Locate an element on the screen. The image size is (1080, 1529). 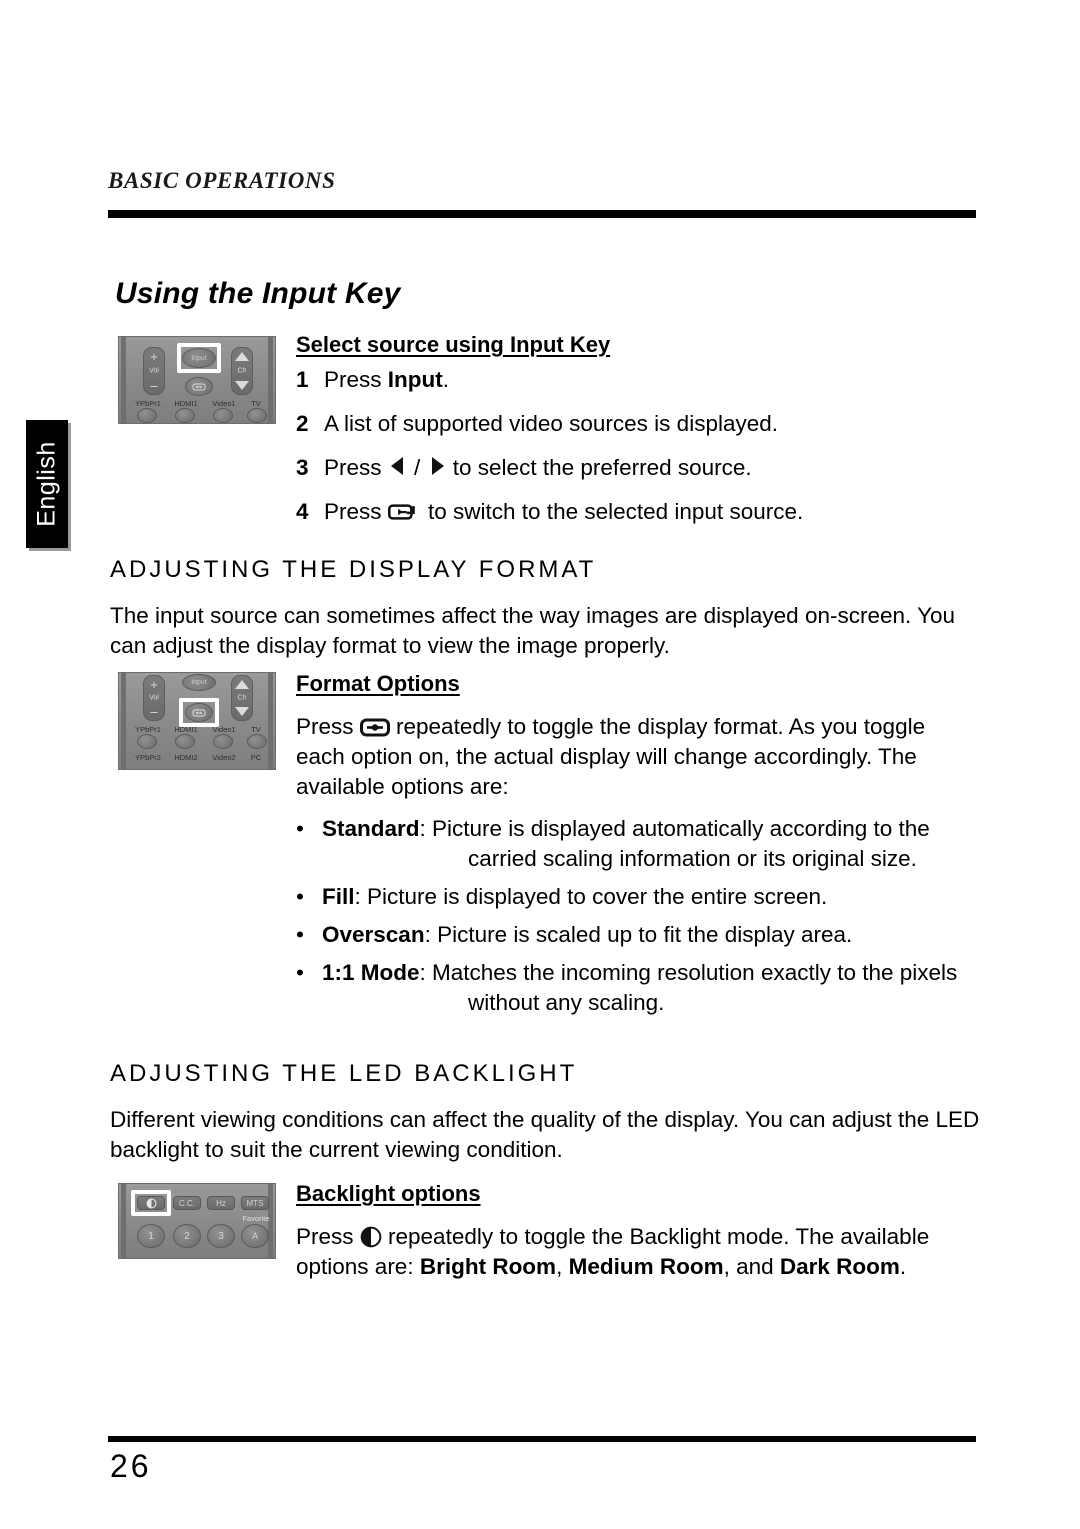
remote-rail-right is located at coordinates (270, 380).